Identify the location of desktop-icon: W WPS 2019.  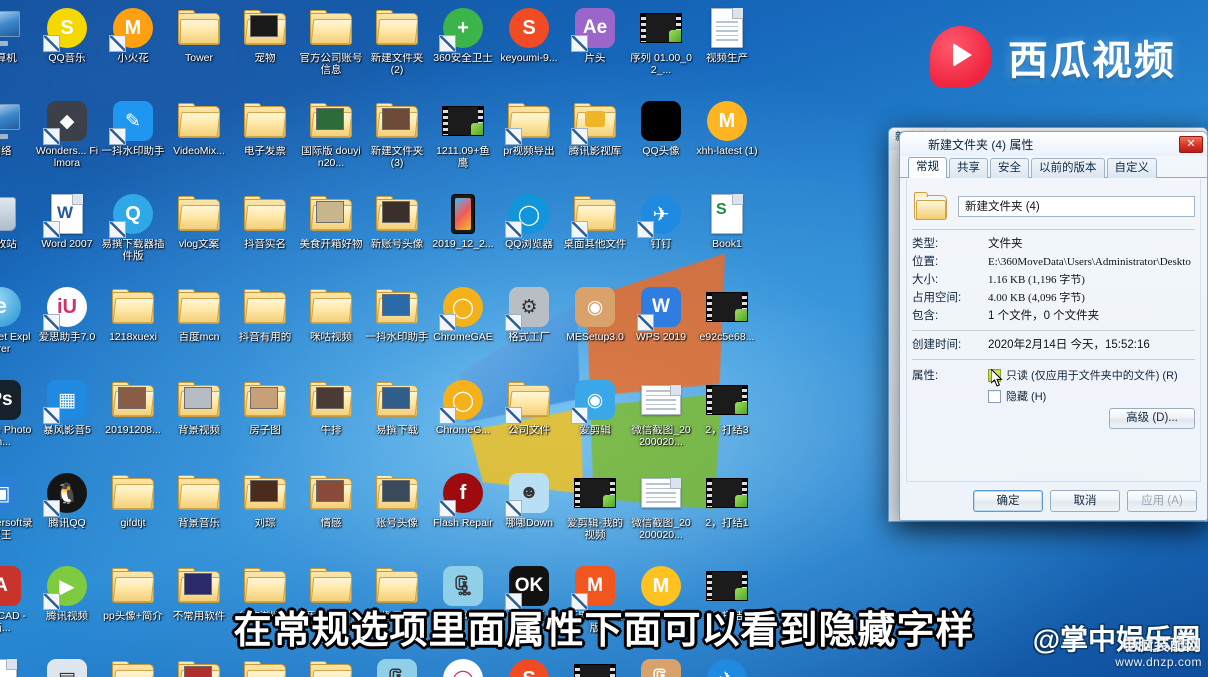
(661, 327).